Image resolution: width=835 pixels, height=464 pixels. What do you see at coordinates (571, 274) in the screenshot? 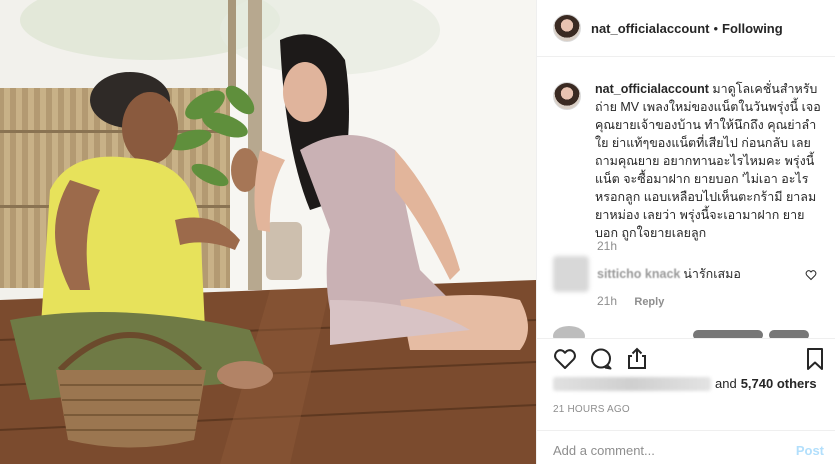
I see `commenter-avatar` at bounding box center [571, 274].